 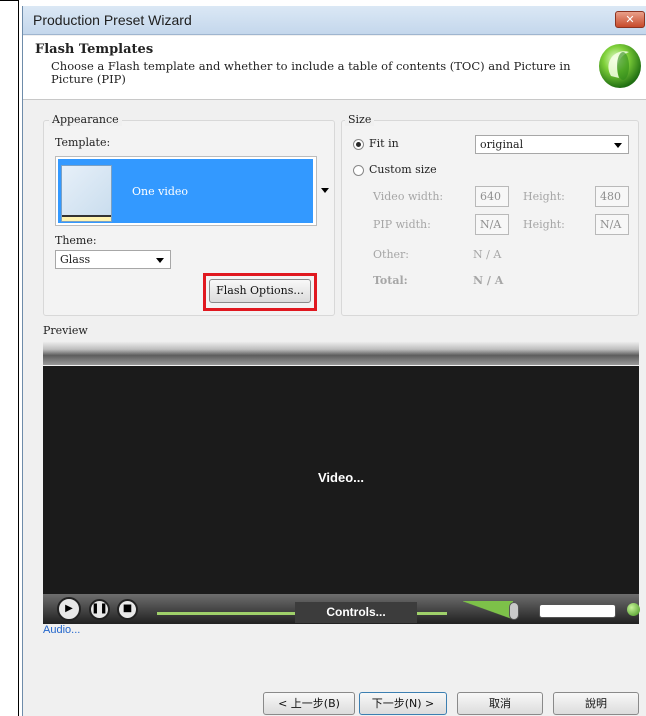 I want to click on custom-size-label: Custom size, so click(x=403, y=169).